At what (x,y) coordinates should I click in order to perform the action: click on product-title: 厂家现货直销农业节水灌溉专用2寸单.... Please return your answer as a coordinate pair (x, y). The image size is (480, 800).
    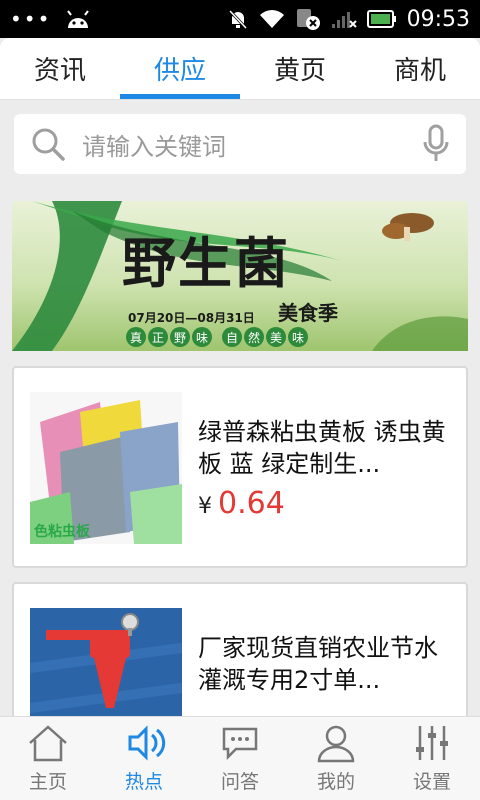
    Looking at the image, I should click on (318, 664).